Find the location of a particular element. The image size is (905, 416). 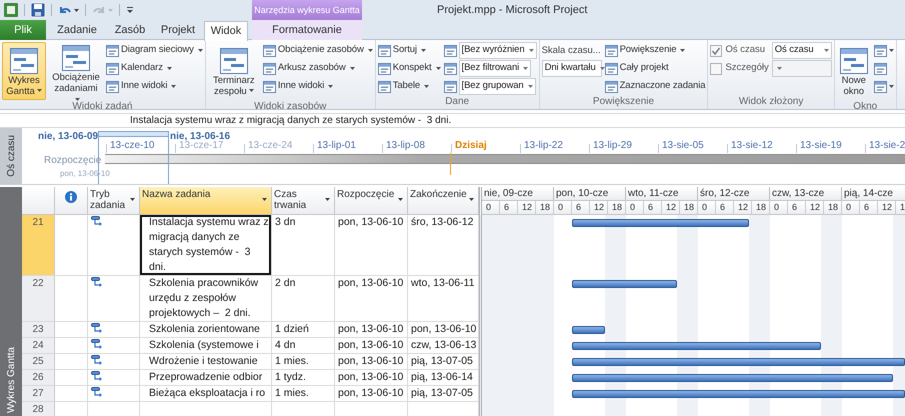

row-number: 23 is located at coordinates (38, 329).